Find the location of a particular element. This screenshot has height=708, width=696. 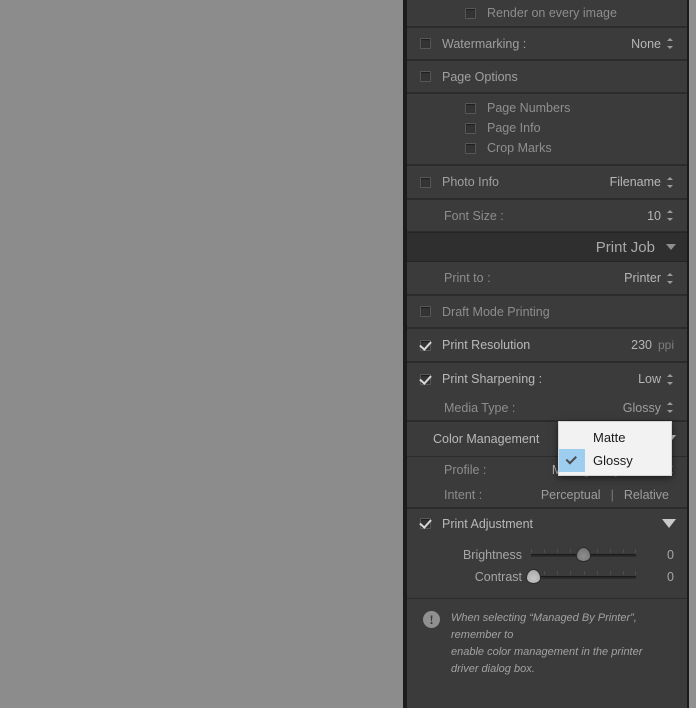

row-media-type: Media Type : Glossy is located at coordinates (547, 408).